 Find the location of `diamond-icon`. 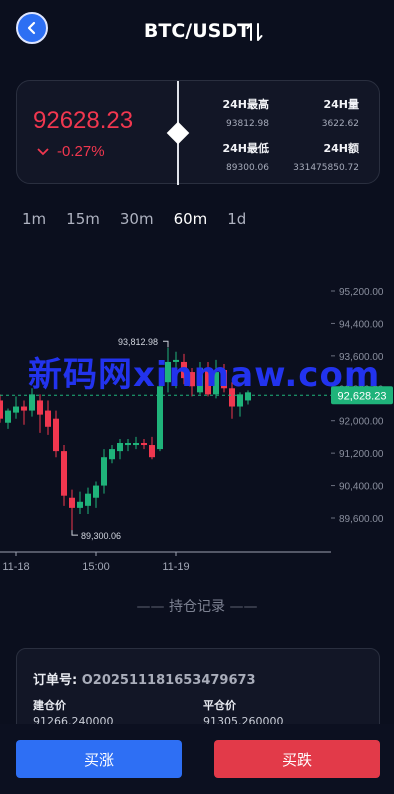

diamond-icon is located at coordinates (178, 133).